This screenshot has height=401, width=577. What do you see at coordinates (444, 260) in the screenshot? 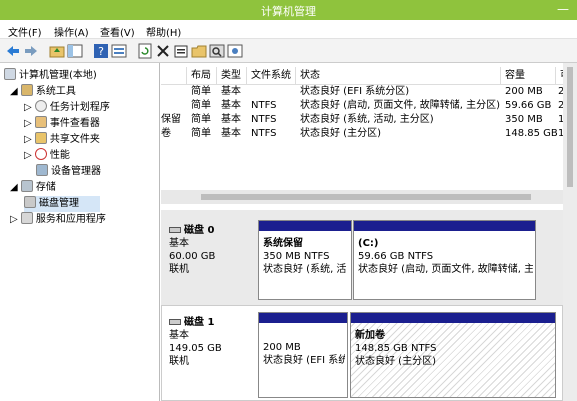
I see `partition-c: (C:) 59.66 GB NTFS 状态良好 (启动, 页面文件, 故障转储, 主` at bounding box center [444, 260].